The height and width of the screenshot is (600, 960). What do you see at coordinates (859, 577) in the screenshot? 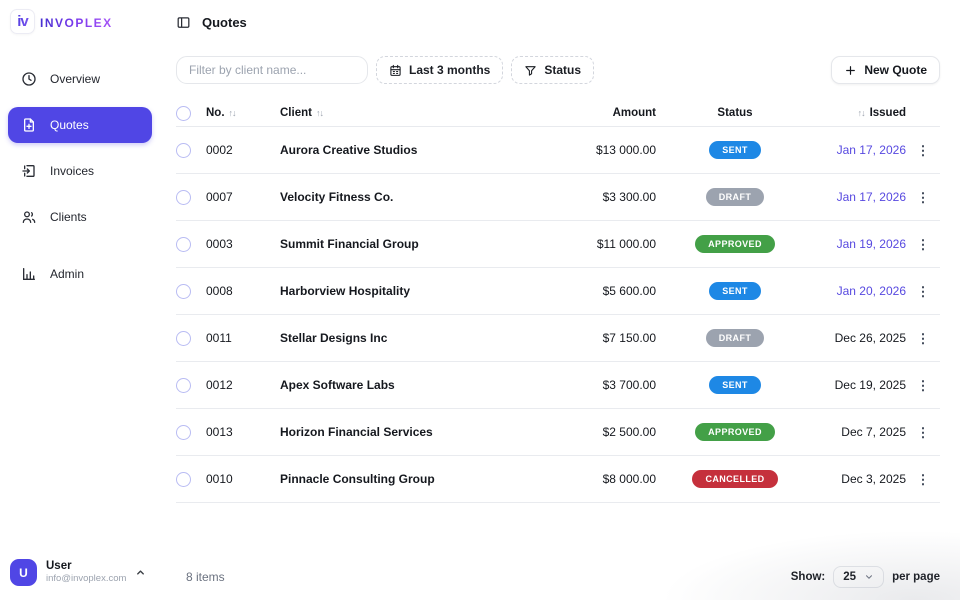
I see `page-size-select: 25` at bounding box center [859, 577].